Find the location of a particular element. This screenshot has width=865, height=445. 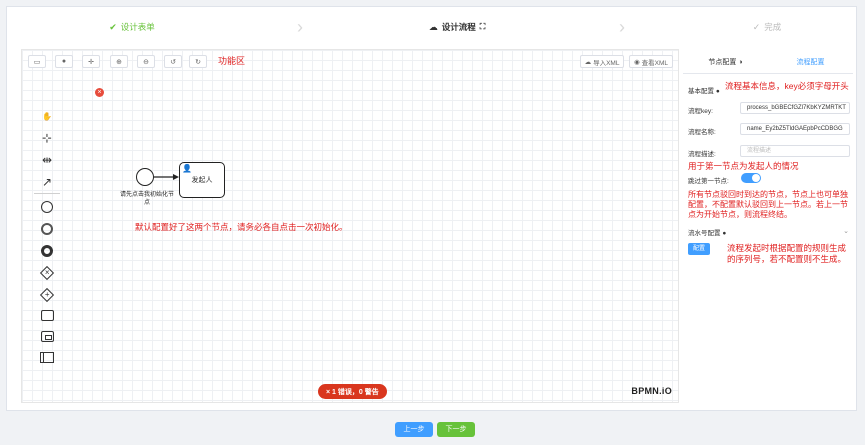

toolbar-annotation: 功能区 is located at coordinates (232, 61).